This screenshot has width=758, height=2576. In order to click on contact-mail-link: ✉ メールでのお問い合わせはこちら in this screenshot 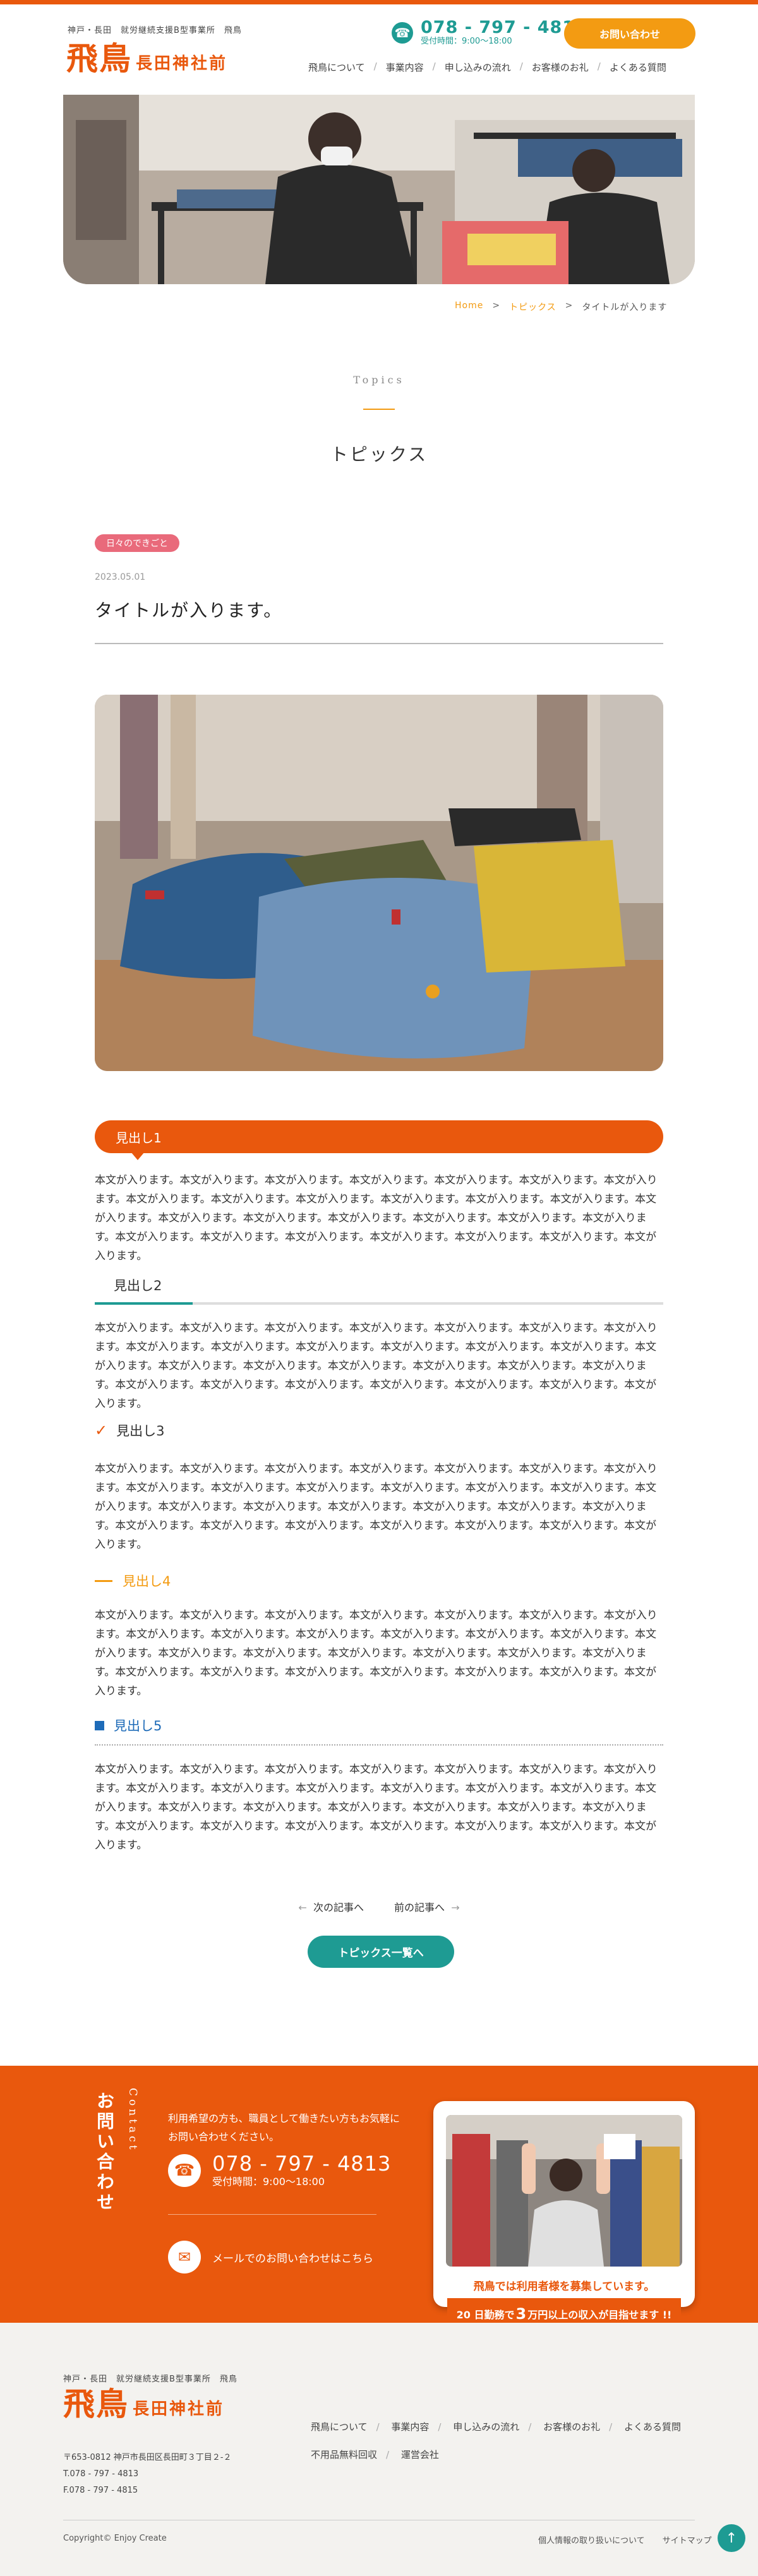, I will do `click(270, 2257)`.